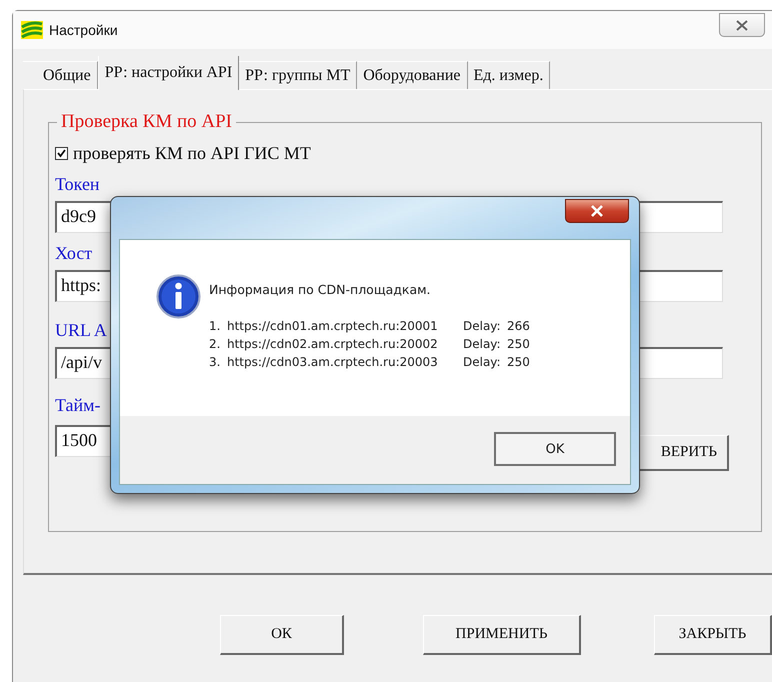  I want to click on tab: Оборудование, so click(412, 75).